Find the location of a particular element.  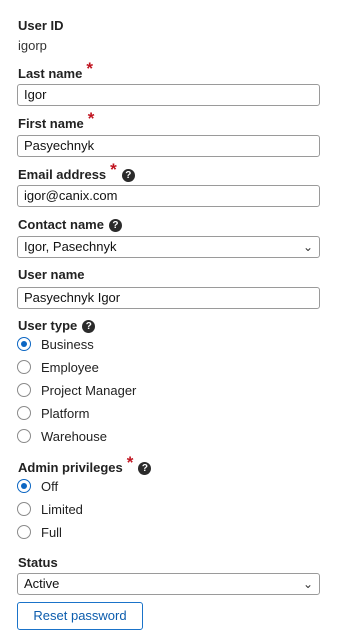

user-type-option-employee: Employee is located at coordinates (58, 367).